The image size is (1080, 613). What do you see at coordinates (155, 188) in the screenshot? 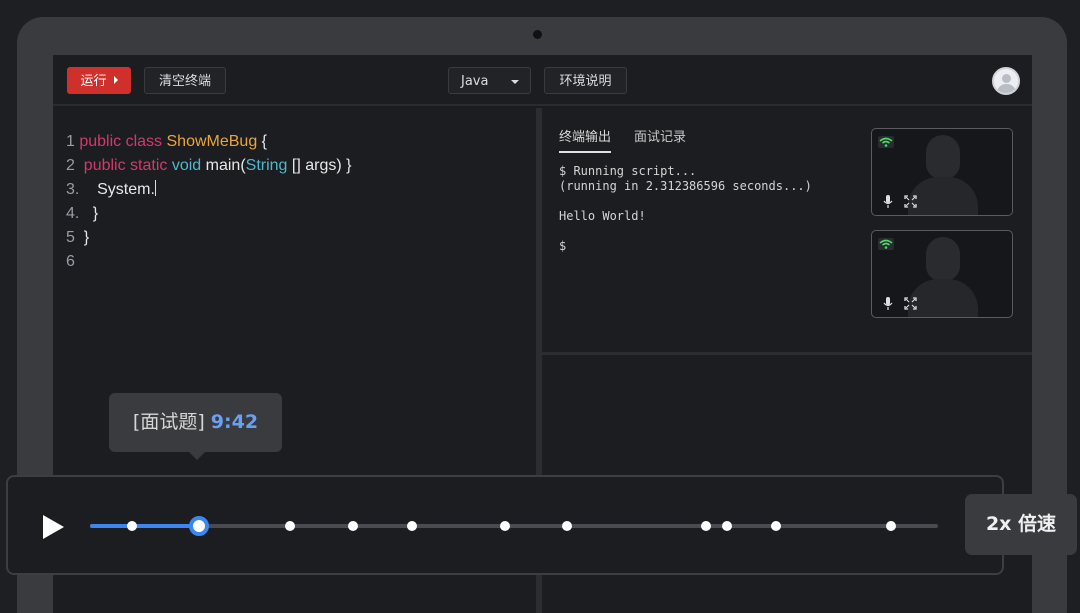
I see `text-cursor` at bounding box center [155, 188].